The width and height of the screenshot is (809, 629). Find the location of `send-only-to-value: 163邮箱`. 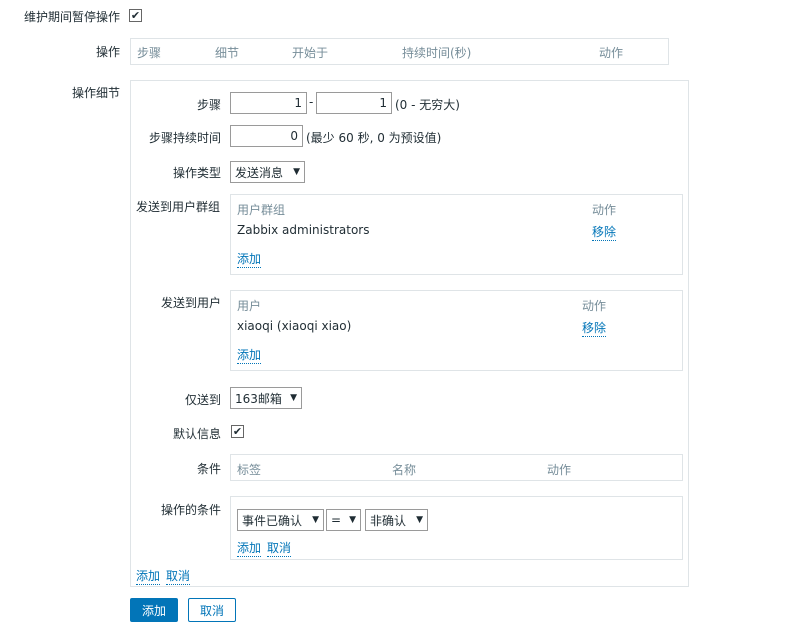

send-only-to-value: 163邮箱 is located at coordinates (258, 398).